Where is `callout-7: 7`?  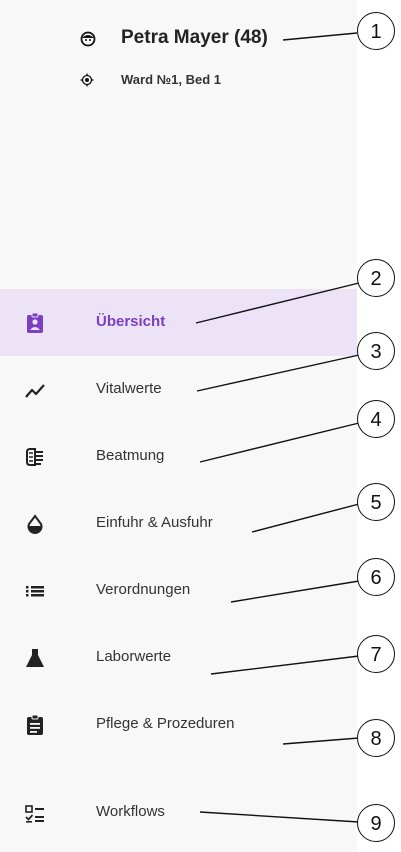 callout-7: 7 is located at coordinates (376, 654).